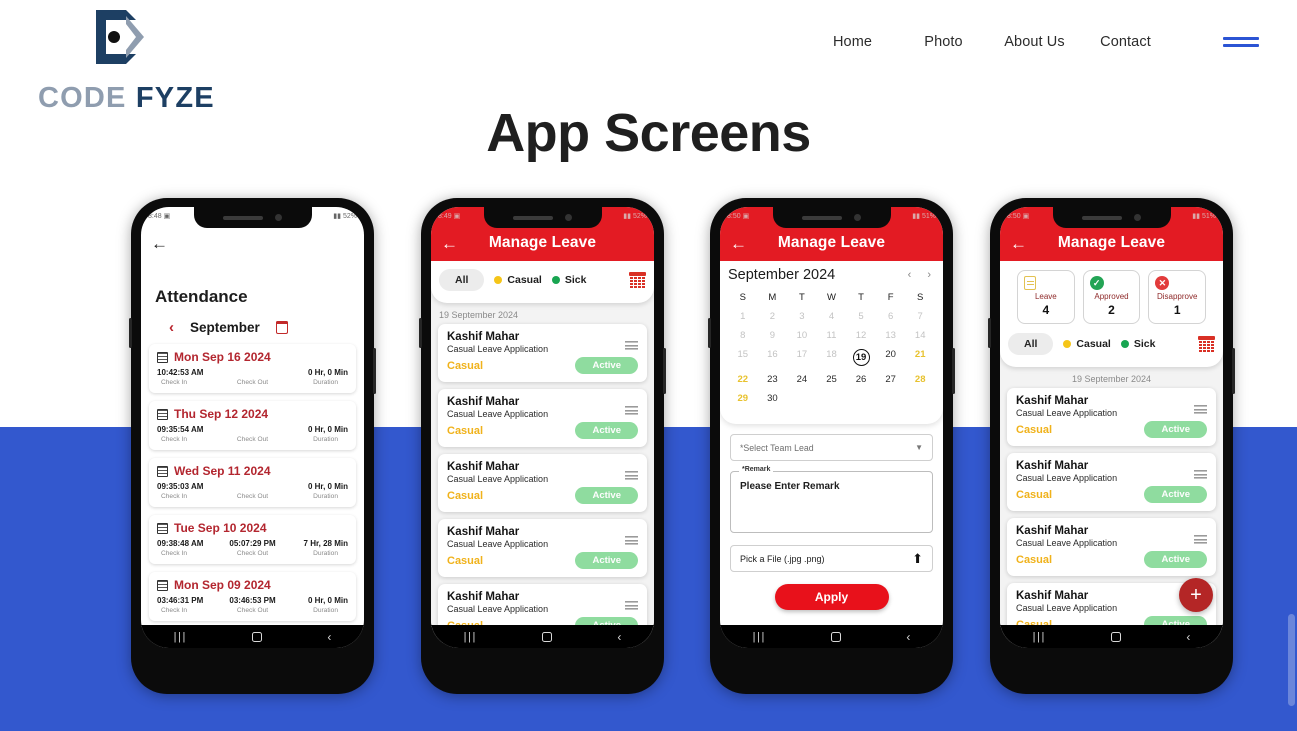 The image size is (1297, 731). Describe the element at coordinates (120, 37) in the screenshot. I see `codefyze-logo-icon` at that location.